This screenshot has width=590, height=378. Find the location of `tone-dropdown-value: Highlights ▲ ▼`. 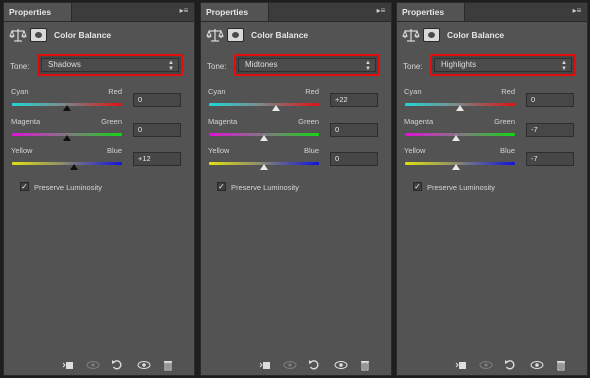

tone-dropdown-value: Highlights ▲ ▼ is located at coordinates (503, 65).